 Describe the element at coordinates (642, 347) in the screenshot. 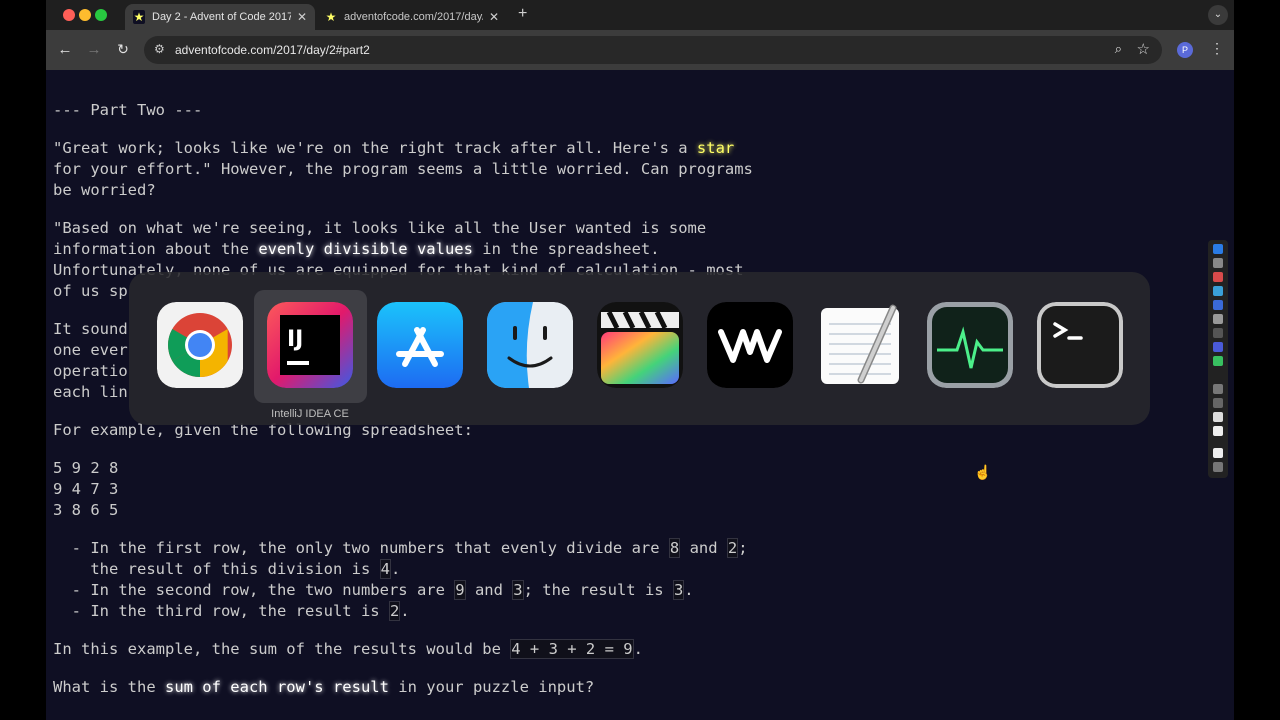

I see `app-final-cut` at that location.